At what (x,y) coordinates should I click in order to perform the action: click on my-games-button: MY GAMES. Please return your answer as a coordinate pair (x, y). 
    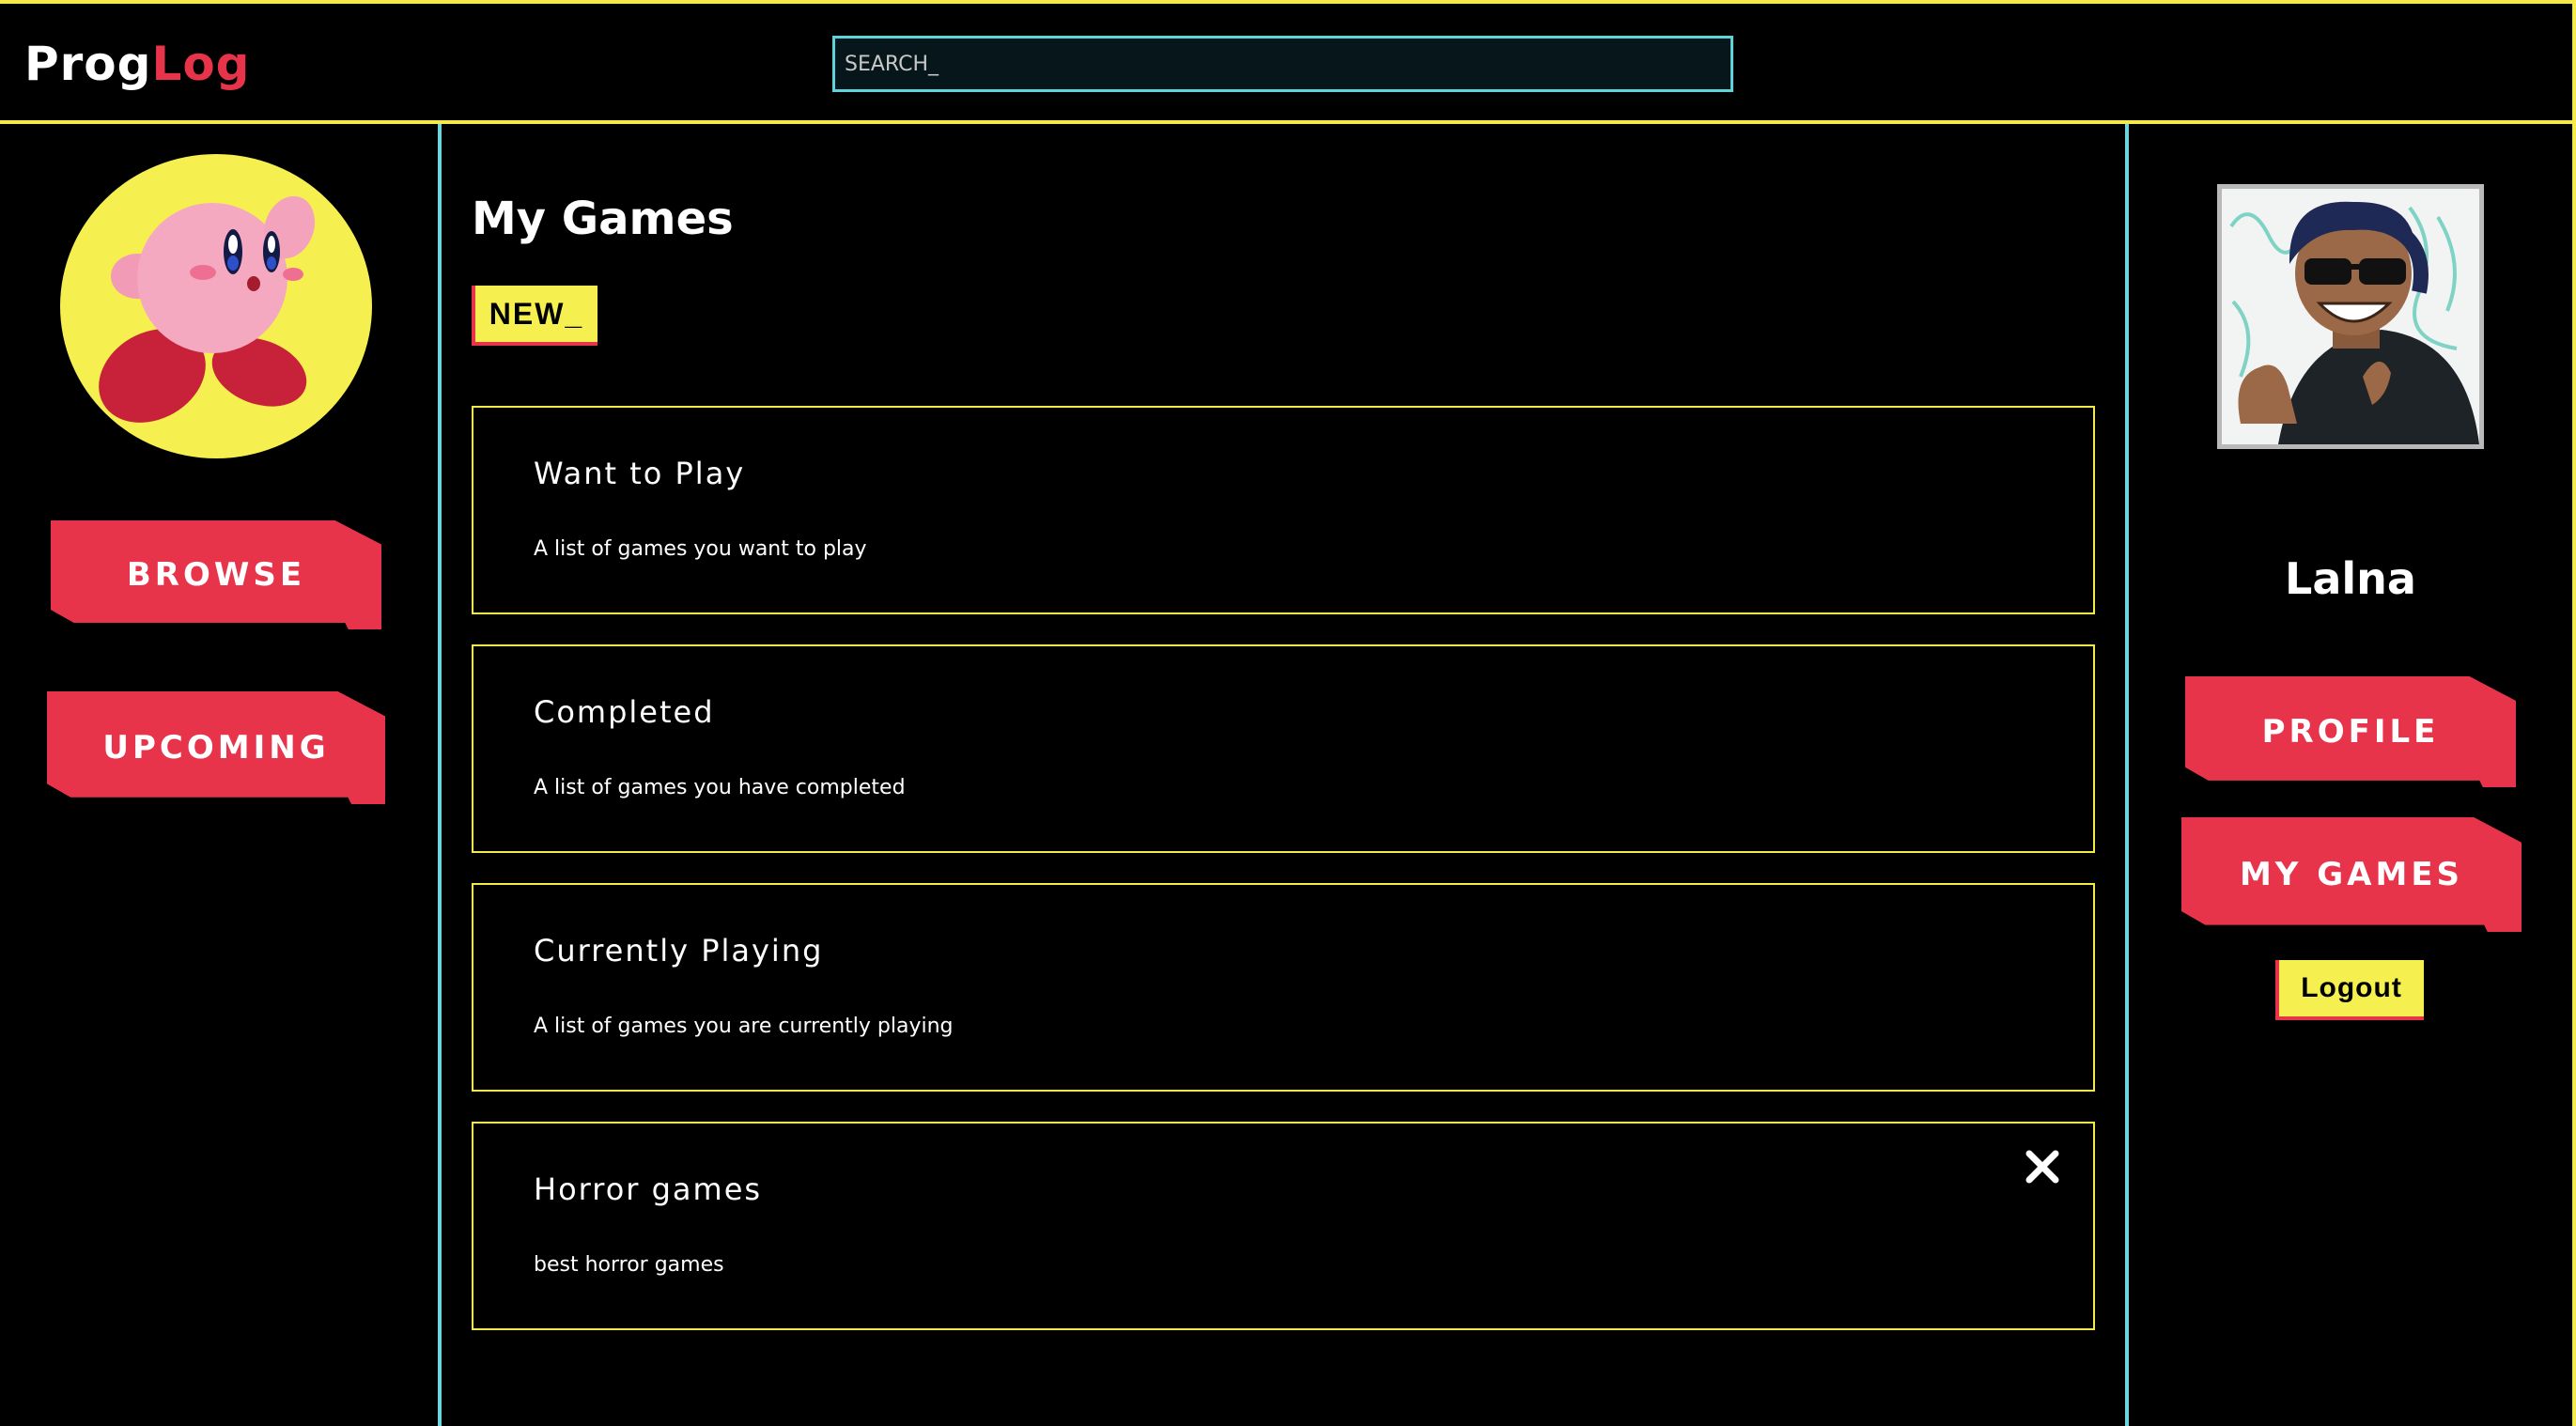
    Looking at the image, I should click on (2351, 874).